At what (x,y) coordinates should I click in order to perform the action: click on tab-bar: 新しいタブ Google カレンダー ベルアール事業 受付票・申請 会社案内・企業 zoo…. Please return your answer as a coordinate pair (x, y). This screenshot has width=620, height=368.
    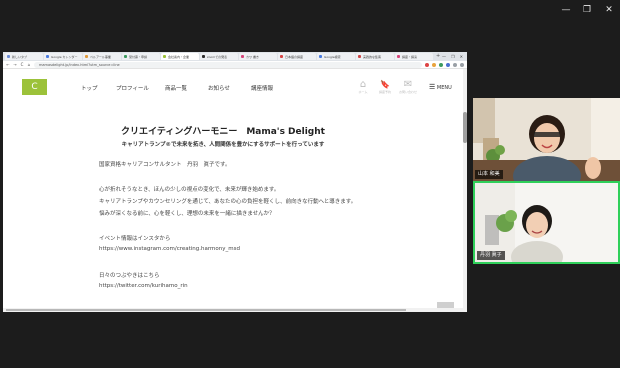
    Looking at the image, I should click on (235, 56).